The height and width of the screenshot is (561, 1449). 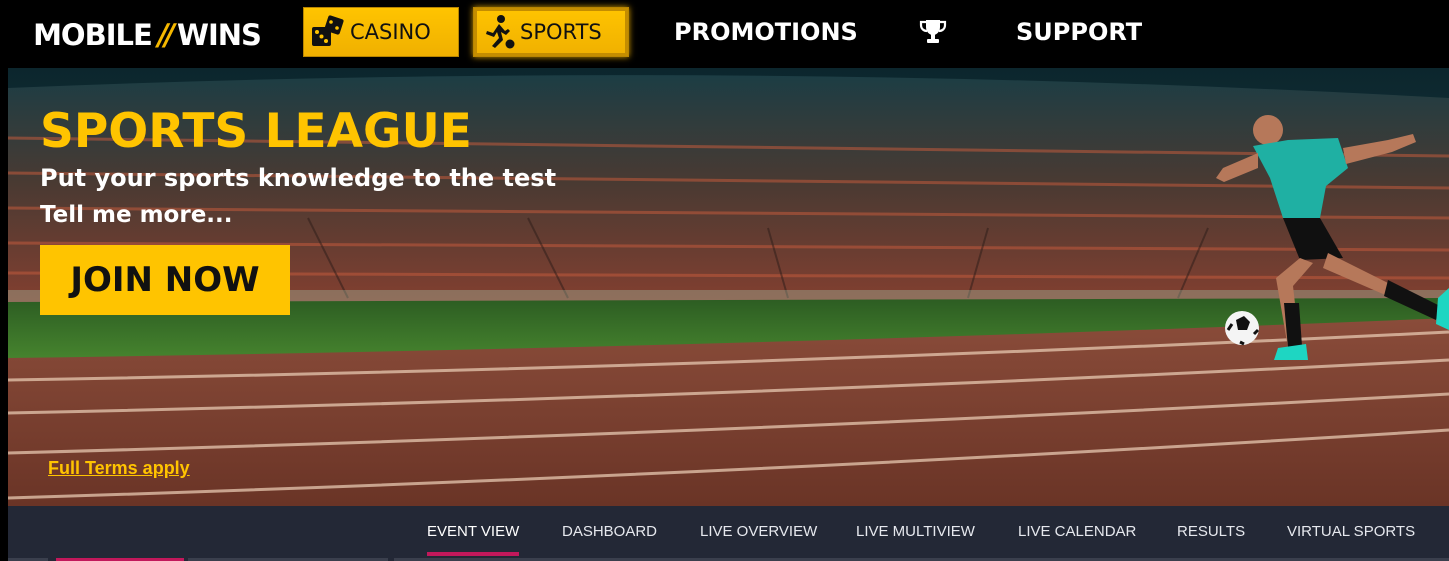 I want to click on soccer-ball-image, so click(x=1242, y=328).